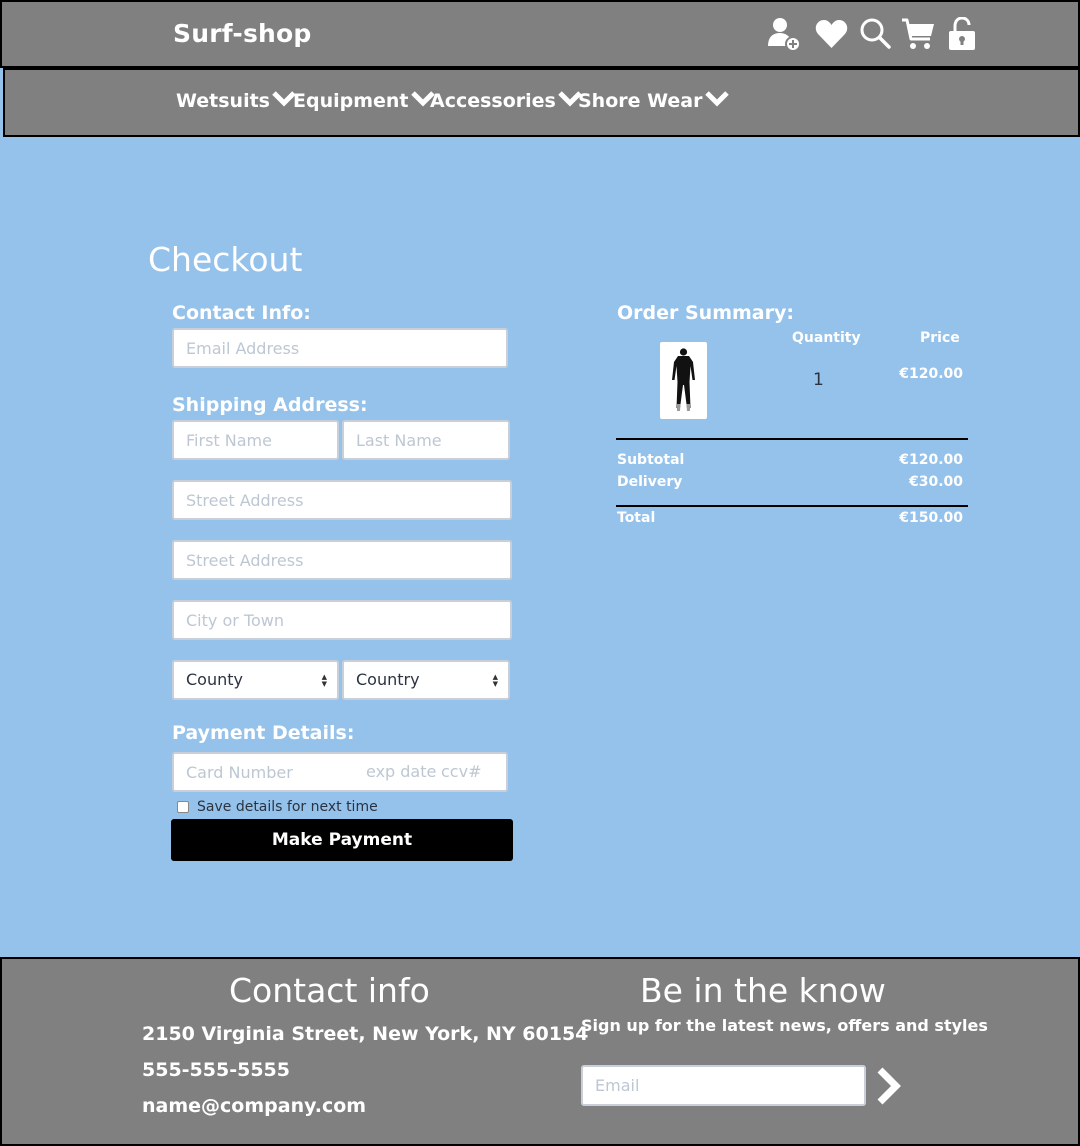 The height and width of the screenshot is (1146, 1080). Describe the element at coordinates (650, 482) in the screenshot. I see `delivery-label: Delivery` at that location.